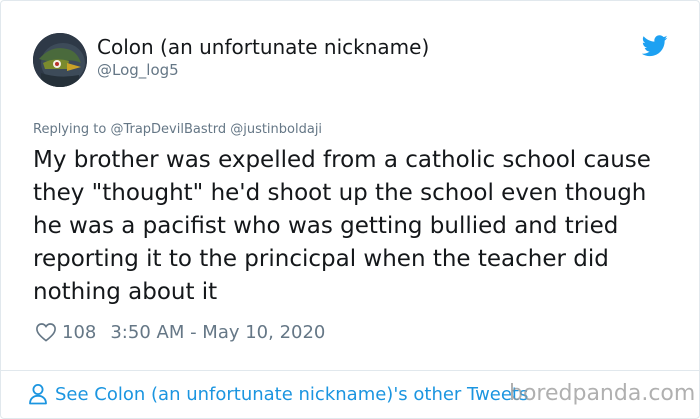 This screenshot has height=419, width=700. What do you see at coordinates (263, 47) in the screenshot?
I see `display-name: Colon (an unfortunate nickname)` at bounding box center [263, 47].